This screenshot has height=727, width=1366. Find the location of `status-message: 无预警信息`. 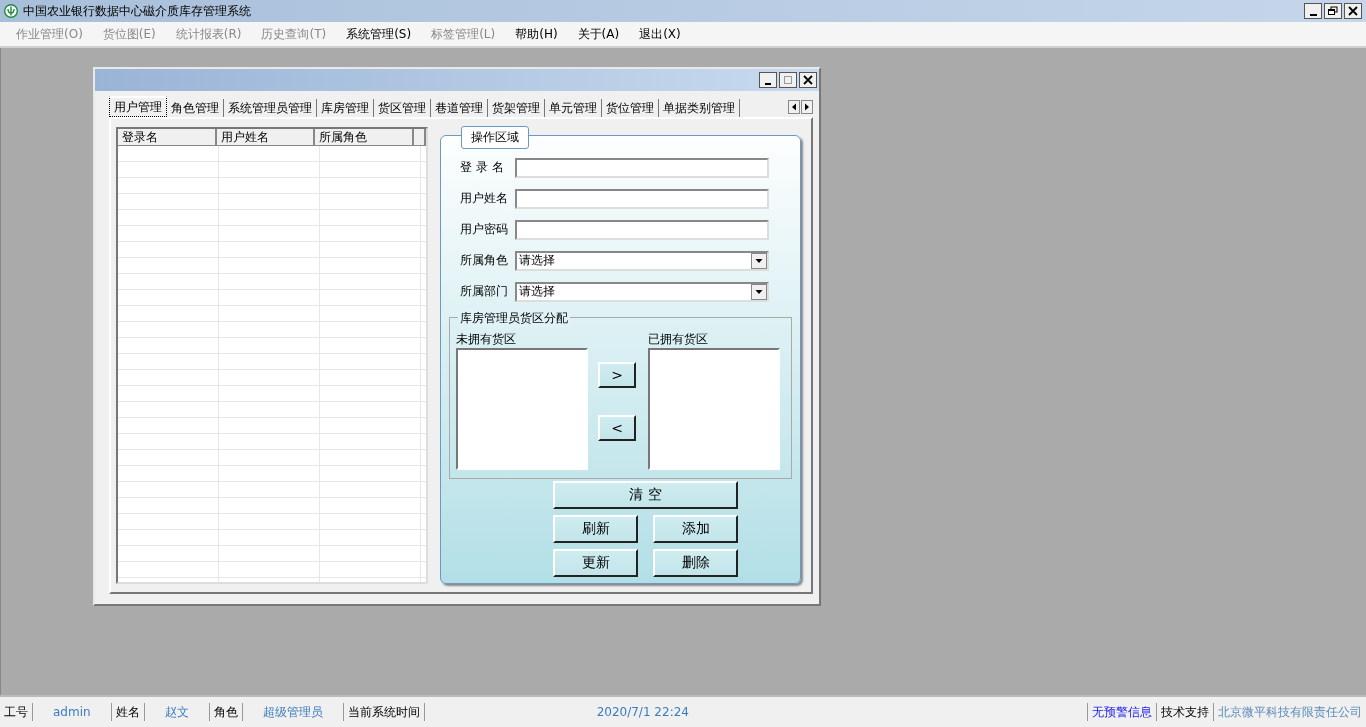

status-message: 无预警信息 is located at coordinates (1122, 712).